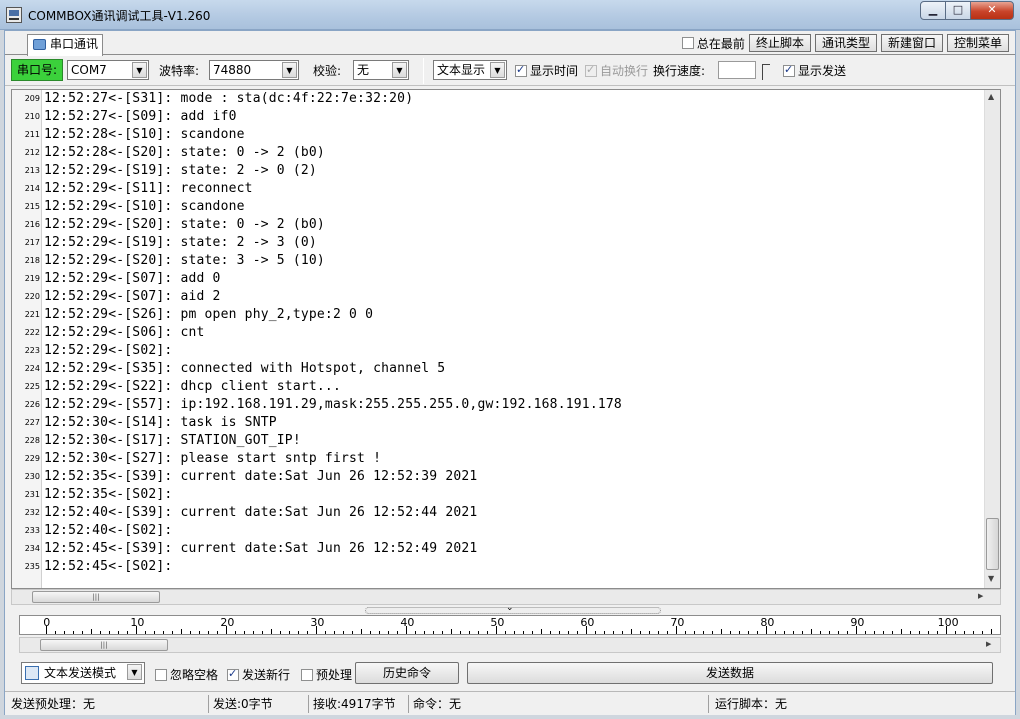 Image resolution: width=1020 pixels, height=719 pixels. What do you see at coordinates (911, 43) in the screenshot?
I see `new-window-button: 新建窗口` at bounding box center [911, 43].